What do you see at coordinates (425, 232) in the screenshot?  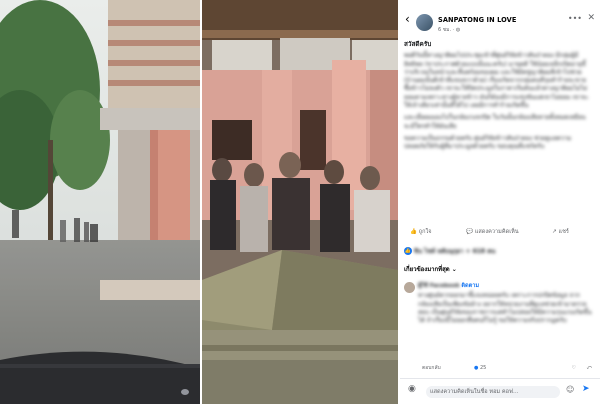 I see `like-label: ถูกใจ` at bounding box center [425, 232].